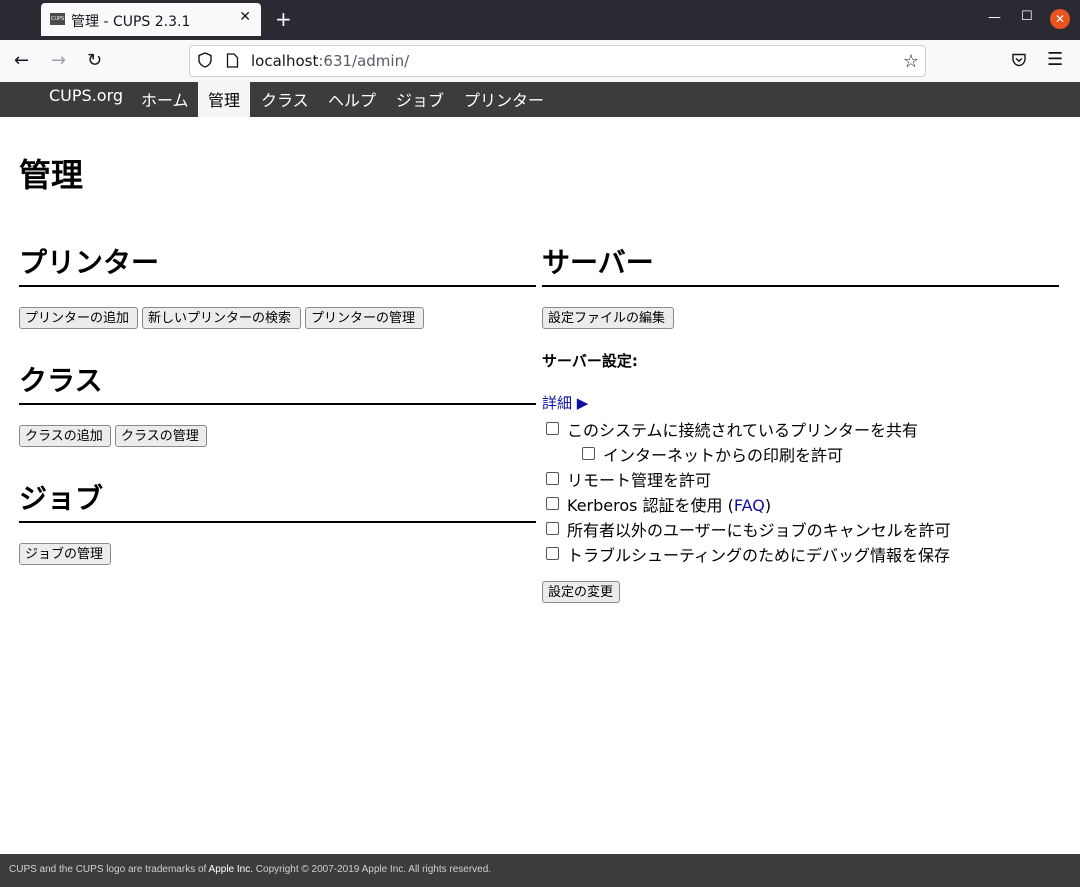  I want to click on share-printers-checkbox, so click(552, 428).